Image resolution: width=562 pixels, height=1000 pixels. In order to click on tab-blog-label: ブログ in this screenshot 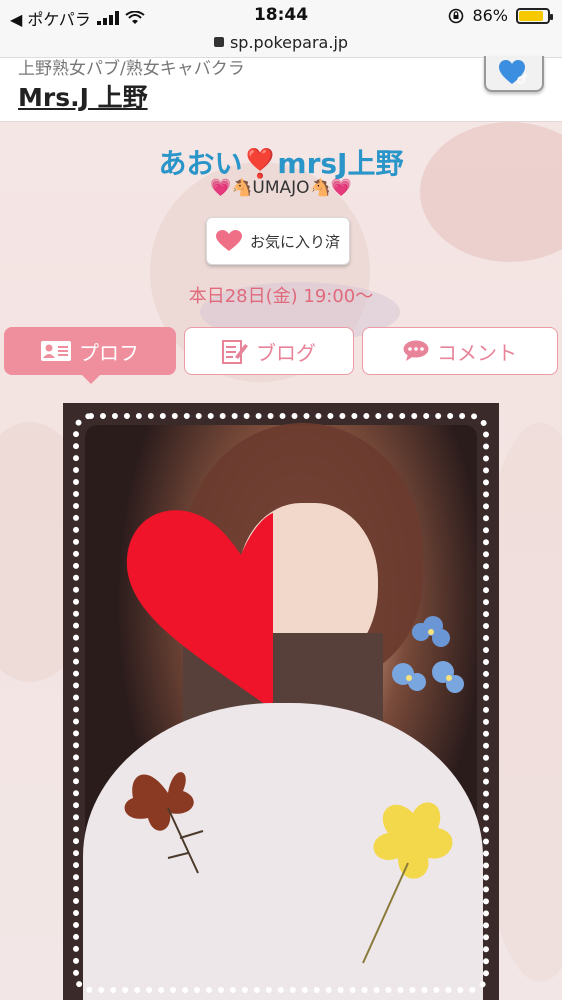, I will do `click(286, 352)`.